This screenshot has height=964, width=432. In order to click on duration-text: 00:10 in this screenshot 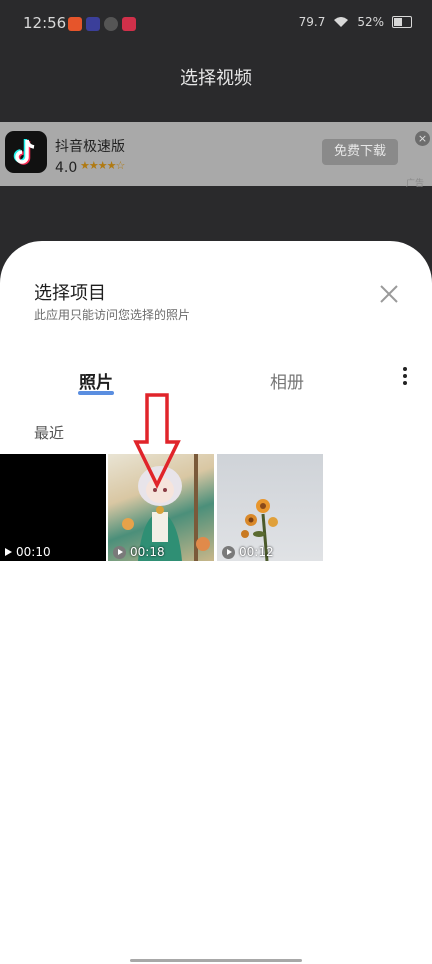, I will do `click(33, 552)`.